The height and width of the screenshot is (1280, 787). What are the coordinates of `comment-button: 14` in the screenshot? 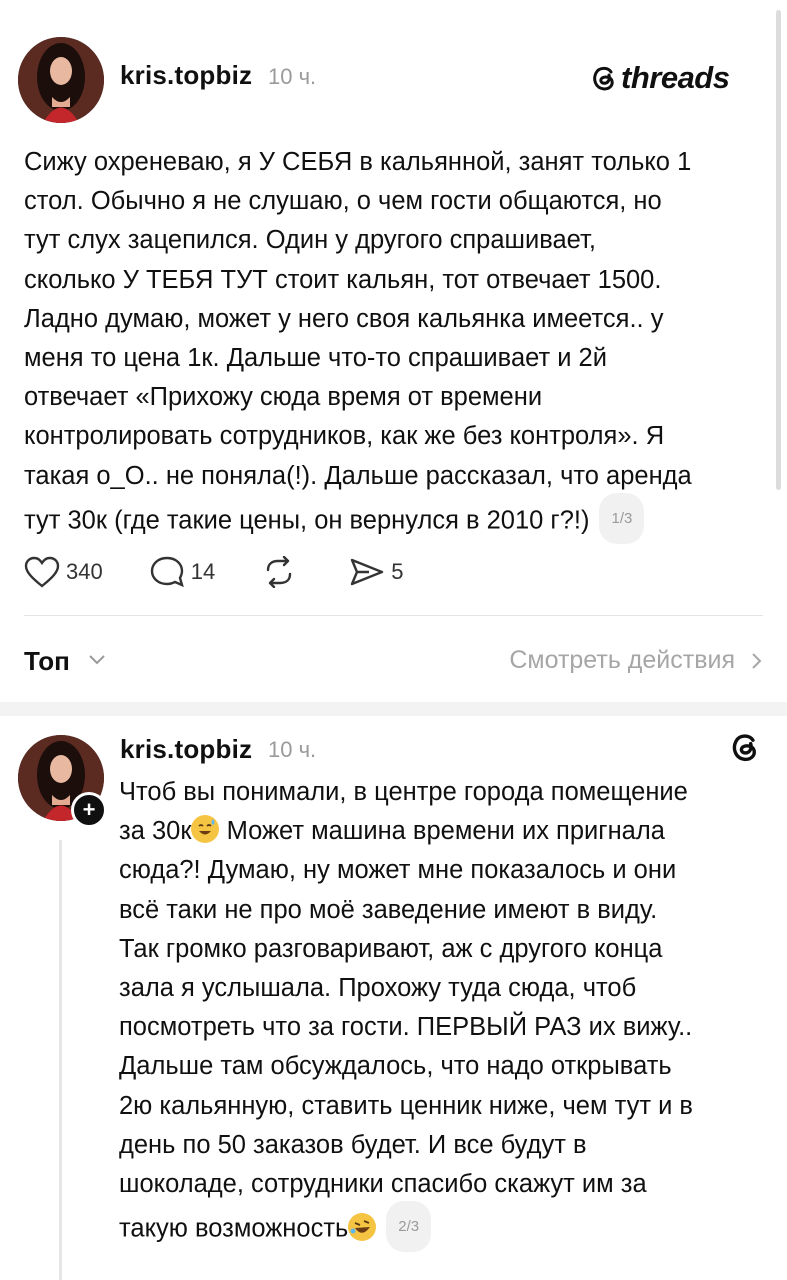 It's located at (182, 572).